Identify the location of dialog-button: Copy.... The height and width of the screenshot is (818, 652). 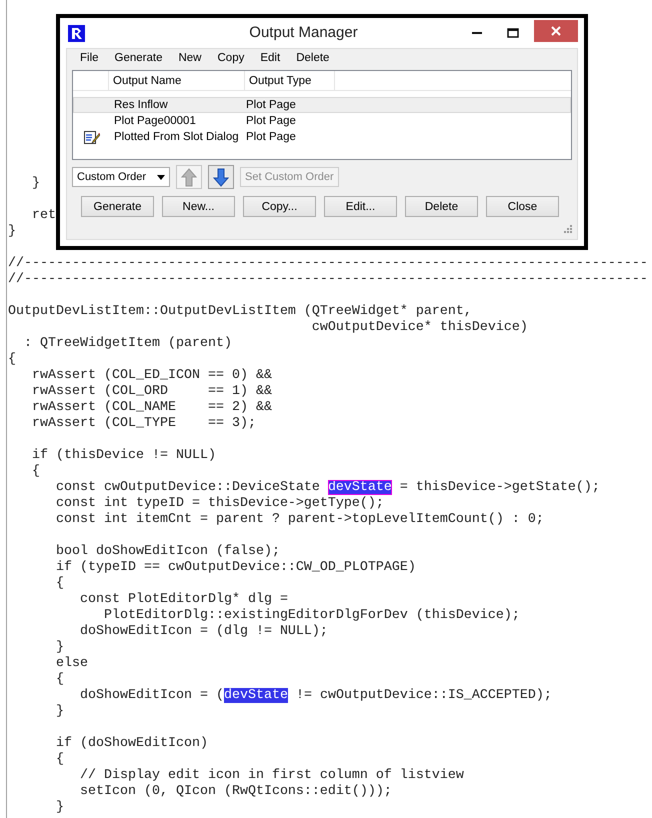
(279, 206).